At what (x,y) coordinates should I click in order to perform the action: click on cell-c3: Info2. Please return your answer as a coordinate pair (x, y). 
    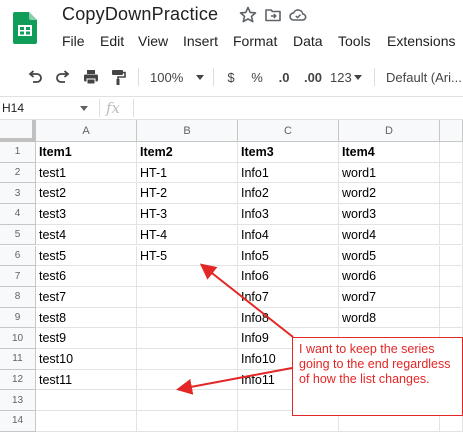
    Looking at the image, I should click on (288, 194).